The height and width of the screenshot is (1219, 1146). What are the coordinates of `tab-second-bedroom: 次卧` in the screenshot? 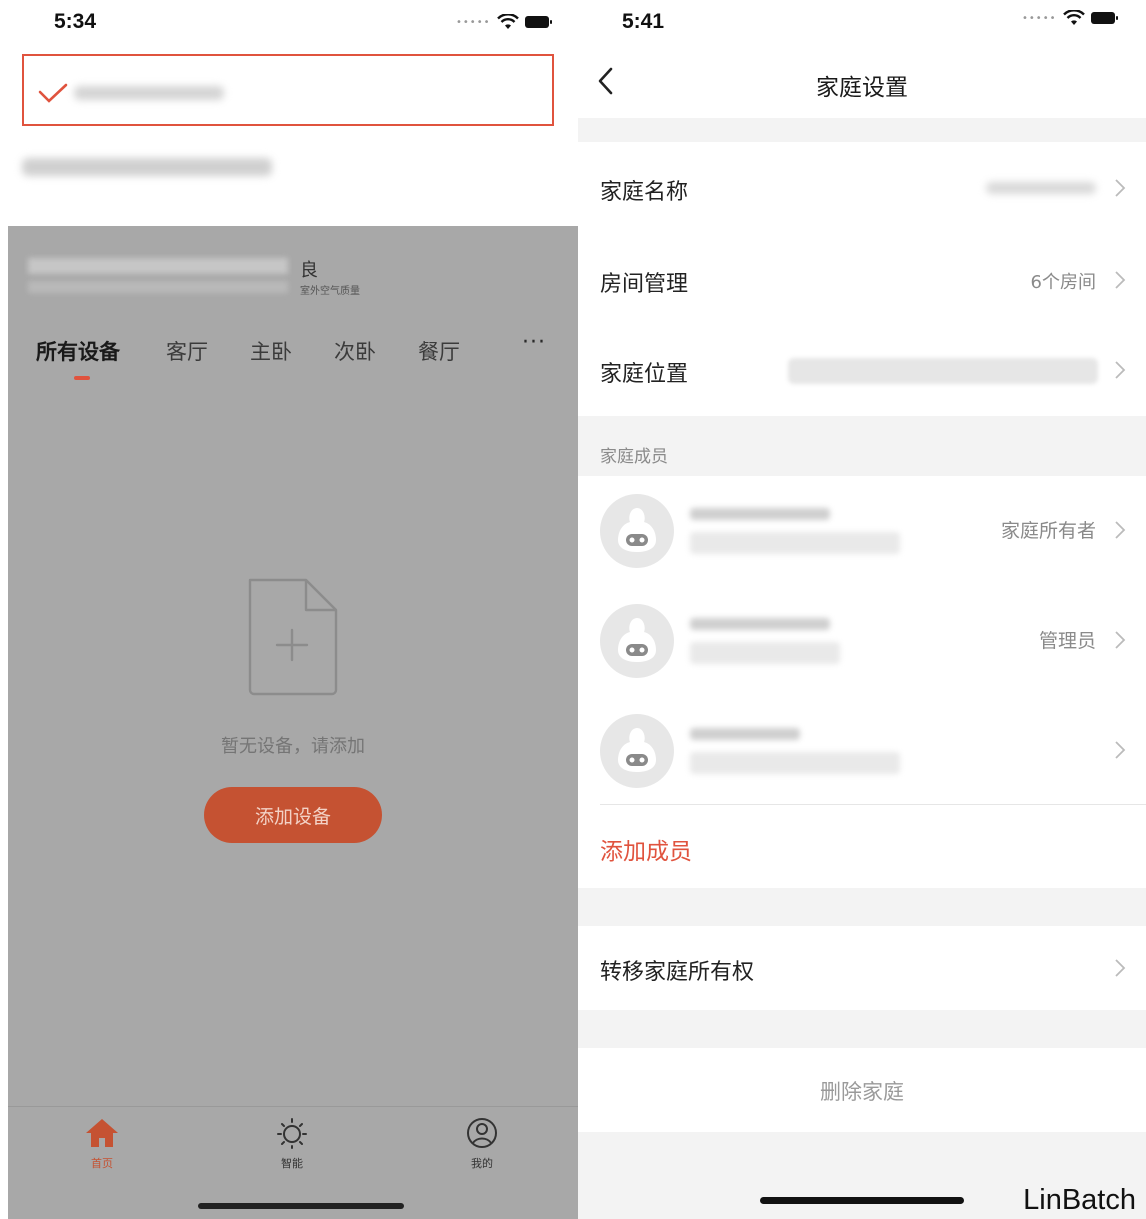 It's located at (355, 351).